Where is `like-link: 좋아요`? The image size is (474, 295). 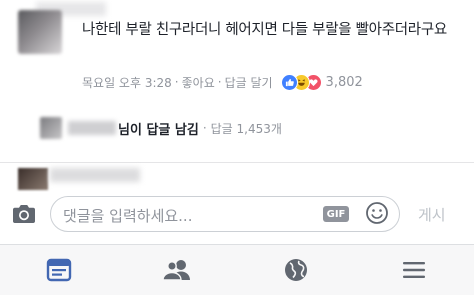 like-link: 좋아요 is located at coordinates (198, 82).